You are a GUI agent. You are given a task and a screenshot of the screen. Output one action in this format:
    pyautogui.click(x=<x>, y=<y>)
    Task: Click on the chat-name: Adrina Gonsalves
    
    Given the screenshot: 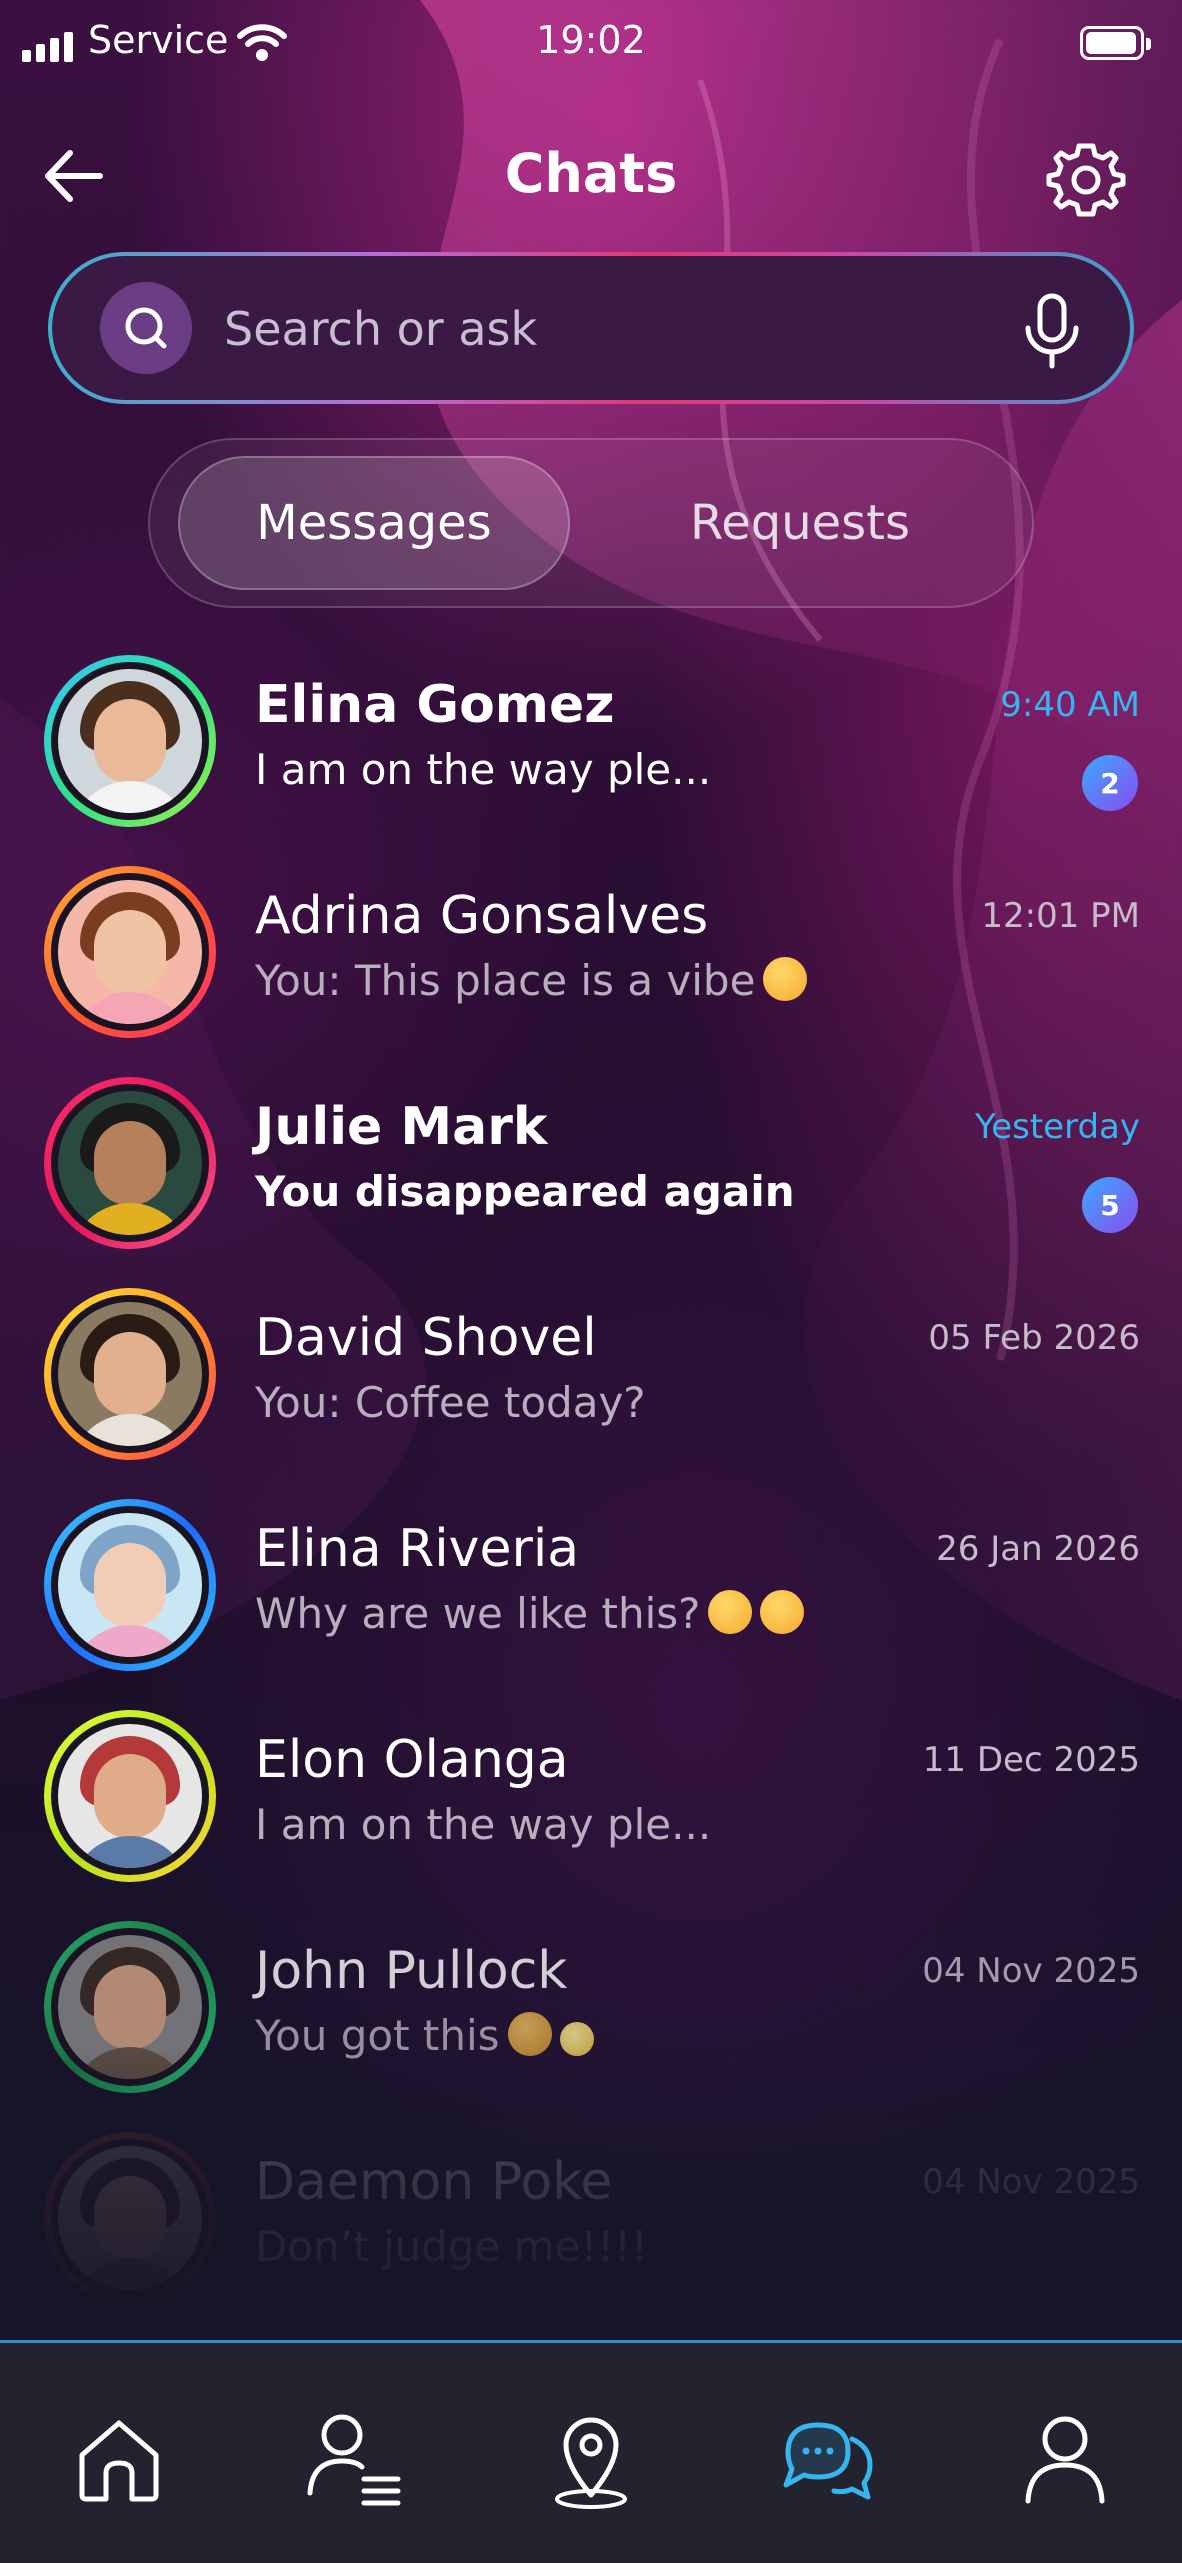 What is the action you would take?
    pyautogui.click(x=482, y=916)
    